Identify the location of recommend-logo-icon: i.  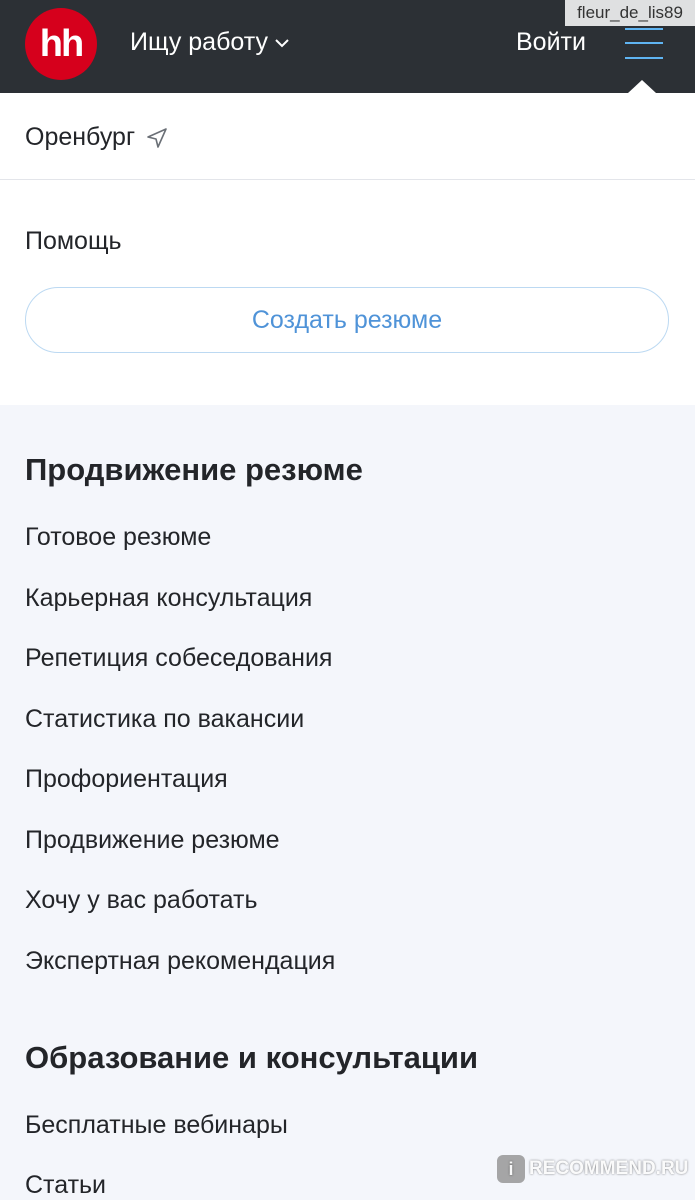
(511, 1169).